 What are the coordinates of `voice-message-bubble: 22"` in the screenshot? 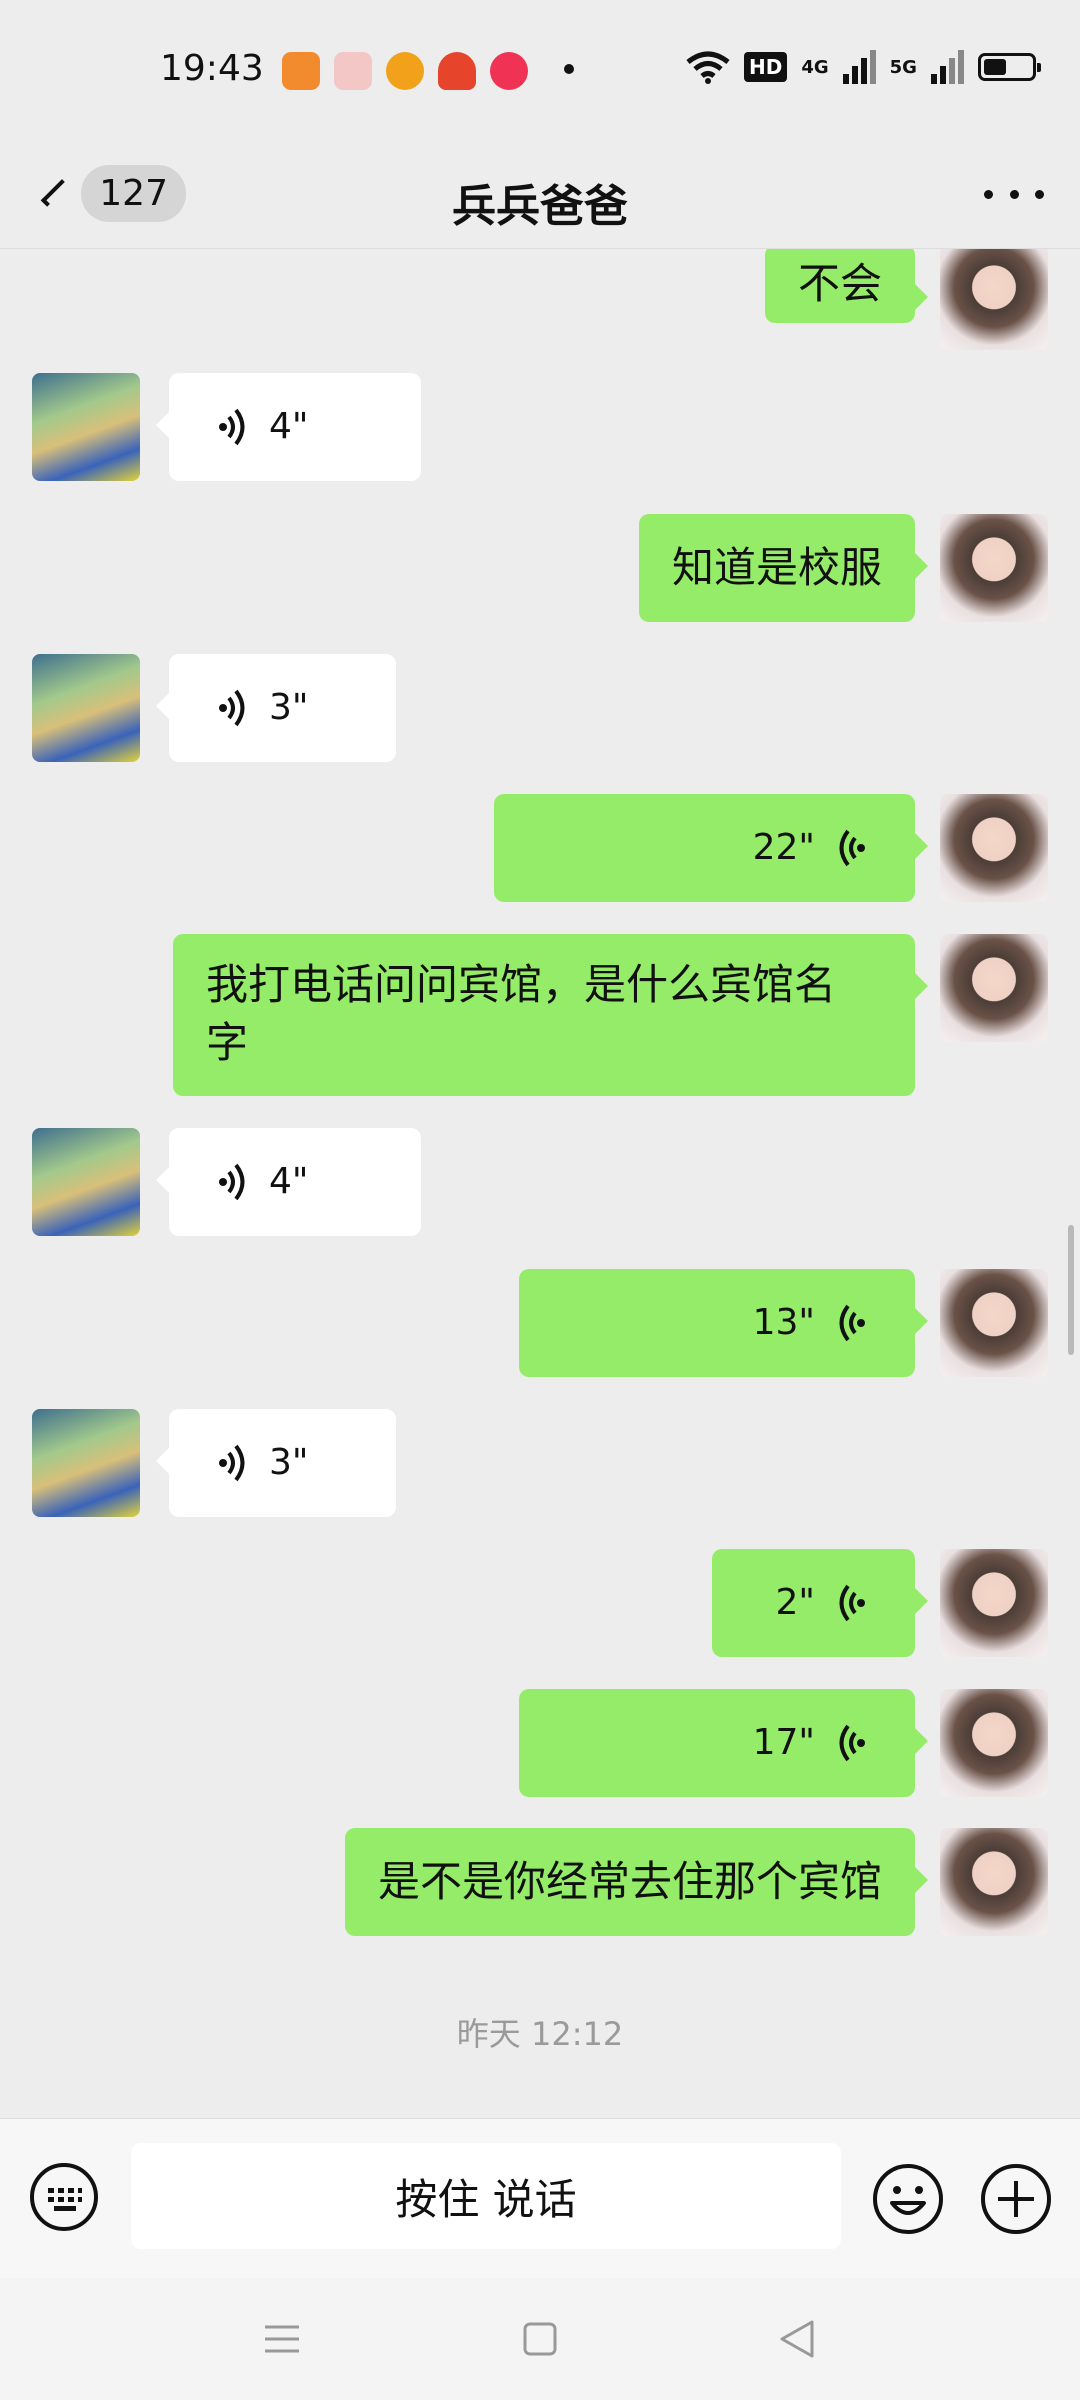 It's located at (711, 848).